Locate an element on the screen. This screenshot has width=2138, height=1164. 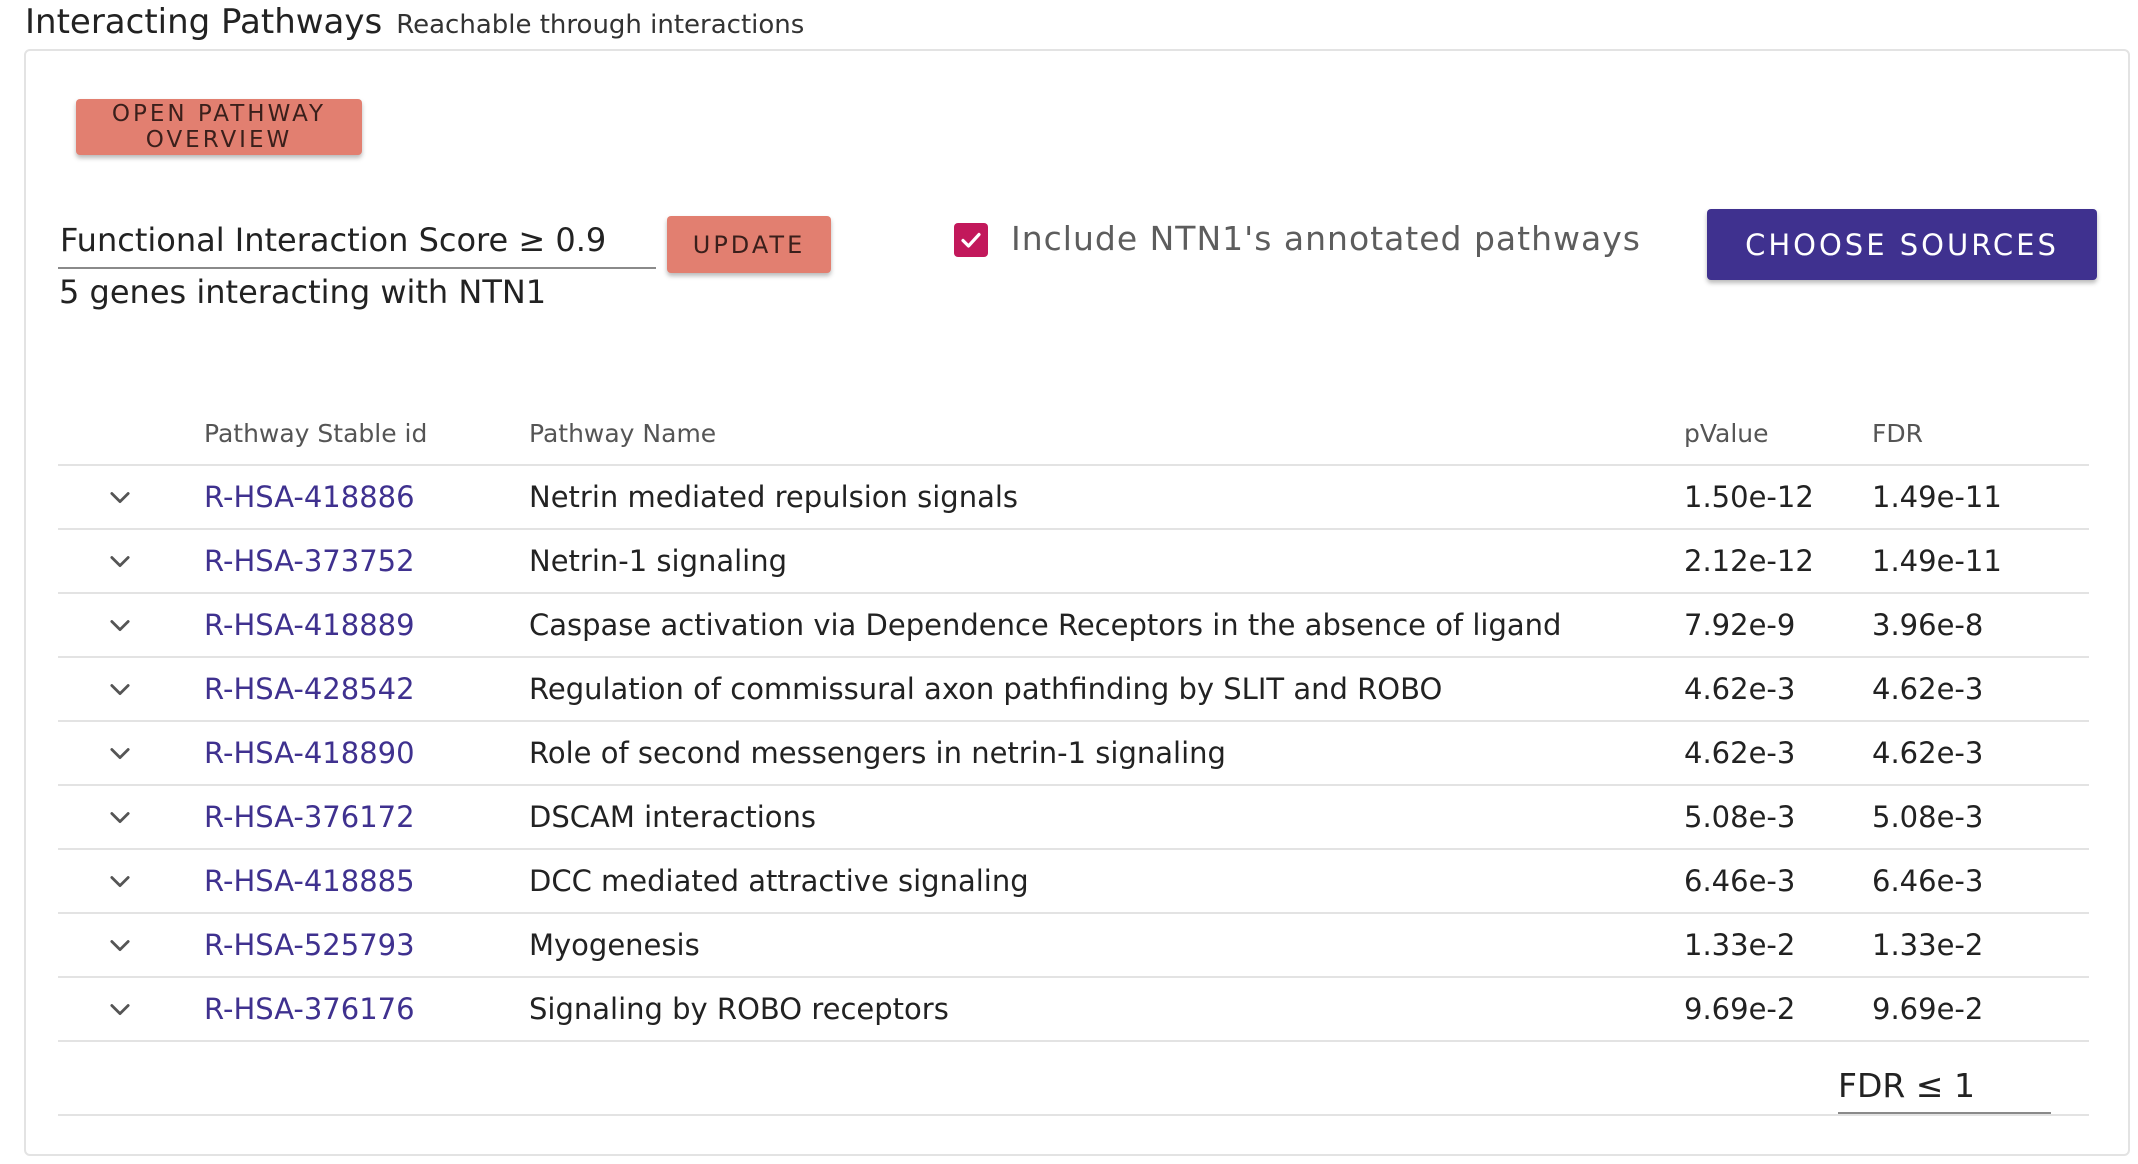
pathway-id-link: R-HSA-418889 is located at coordinates (309, 625).